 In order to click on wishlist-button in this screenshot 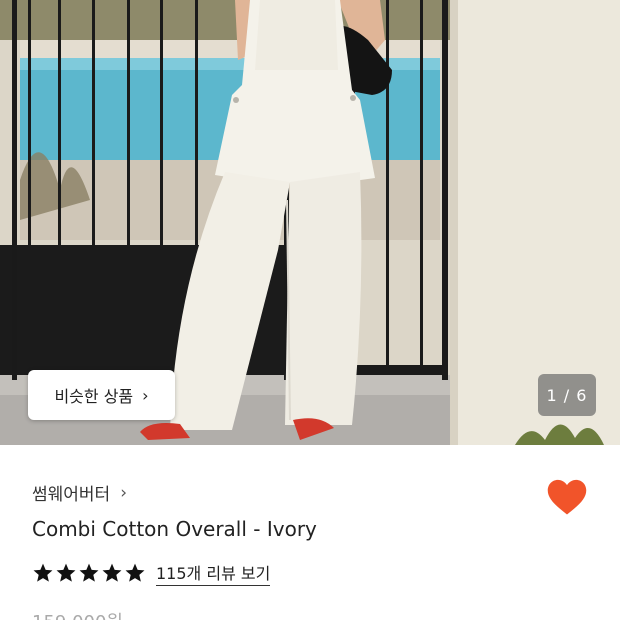, I will do `click(567, 497)`.